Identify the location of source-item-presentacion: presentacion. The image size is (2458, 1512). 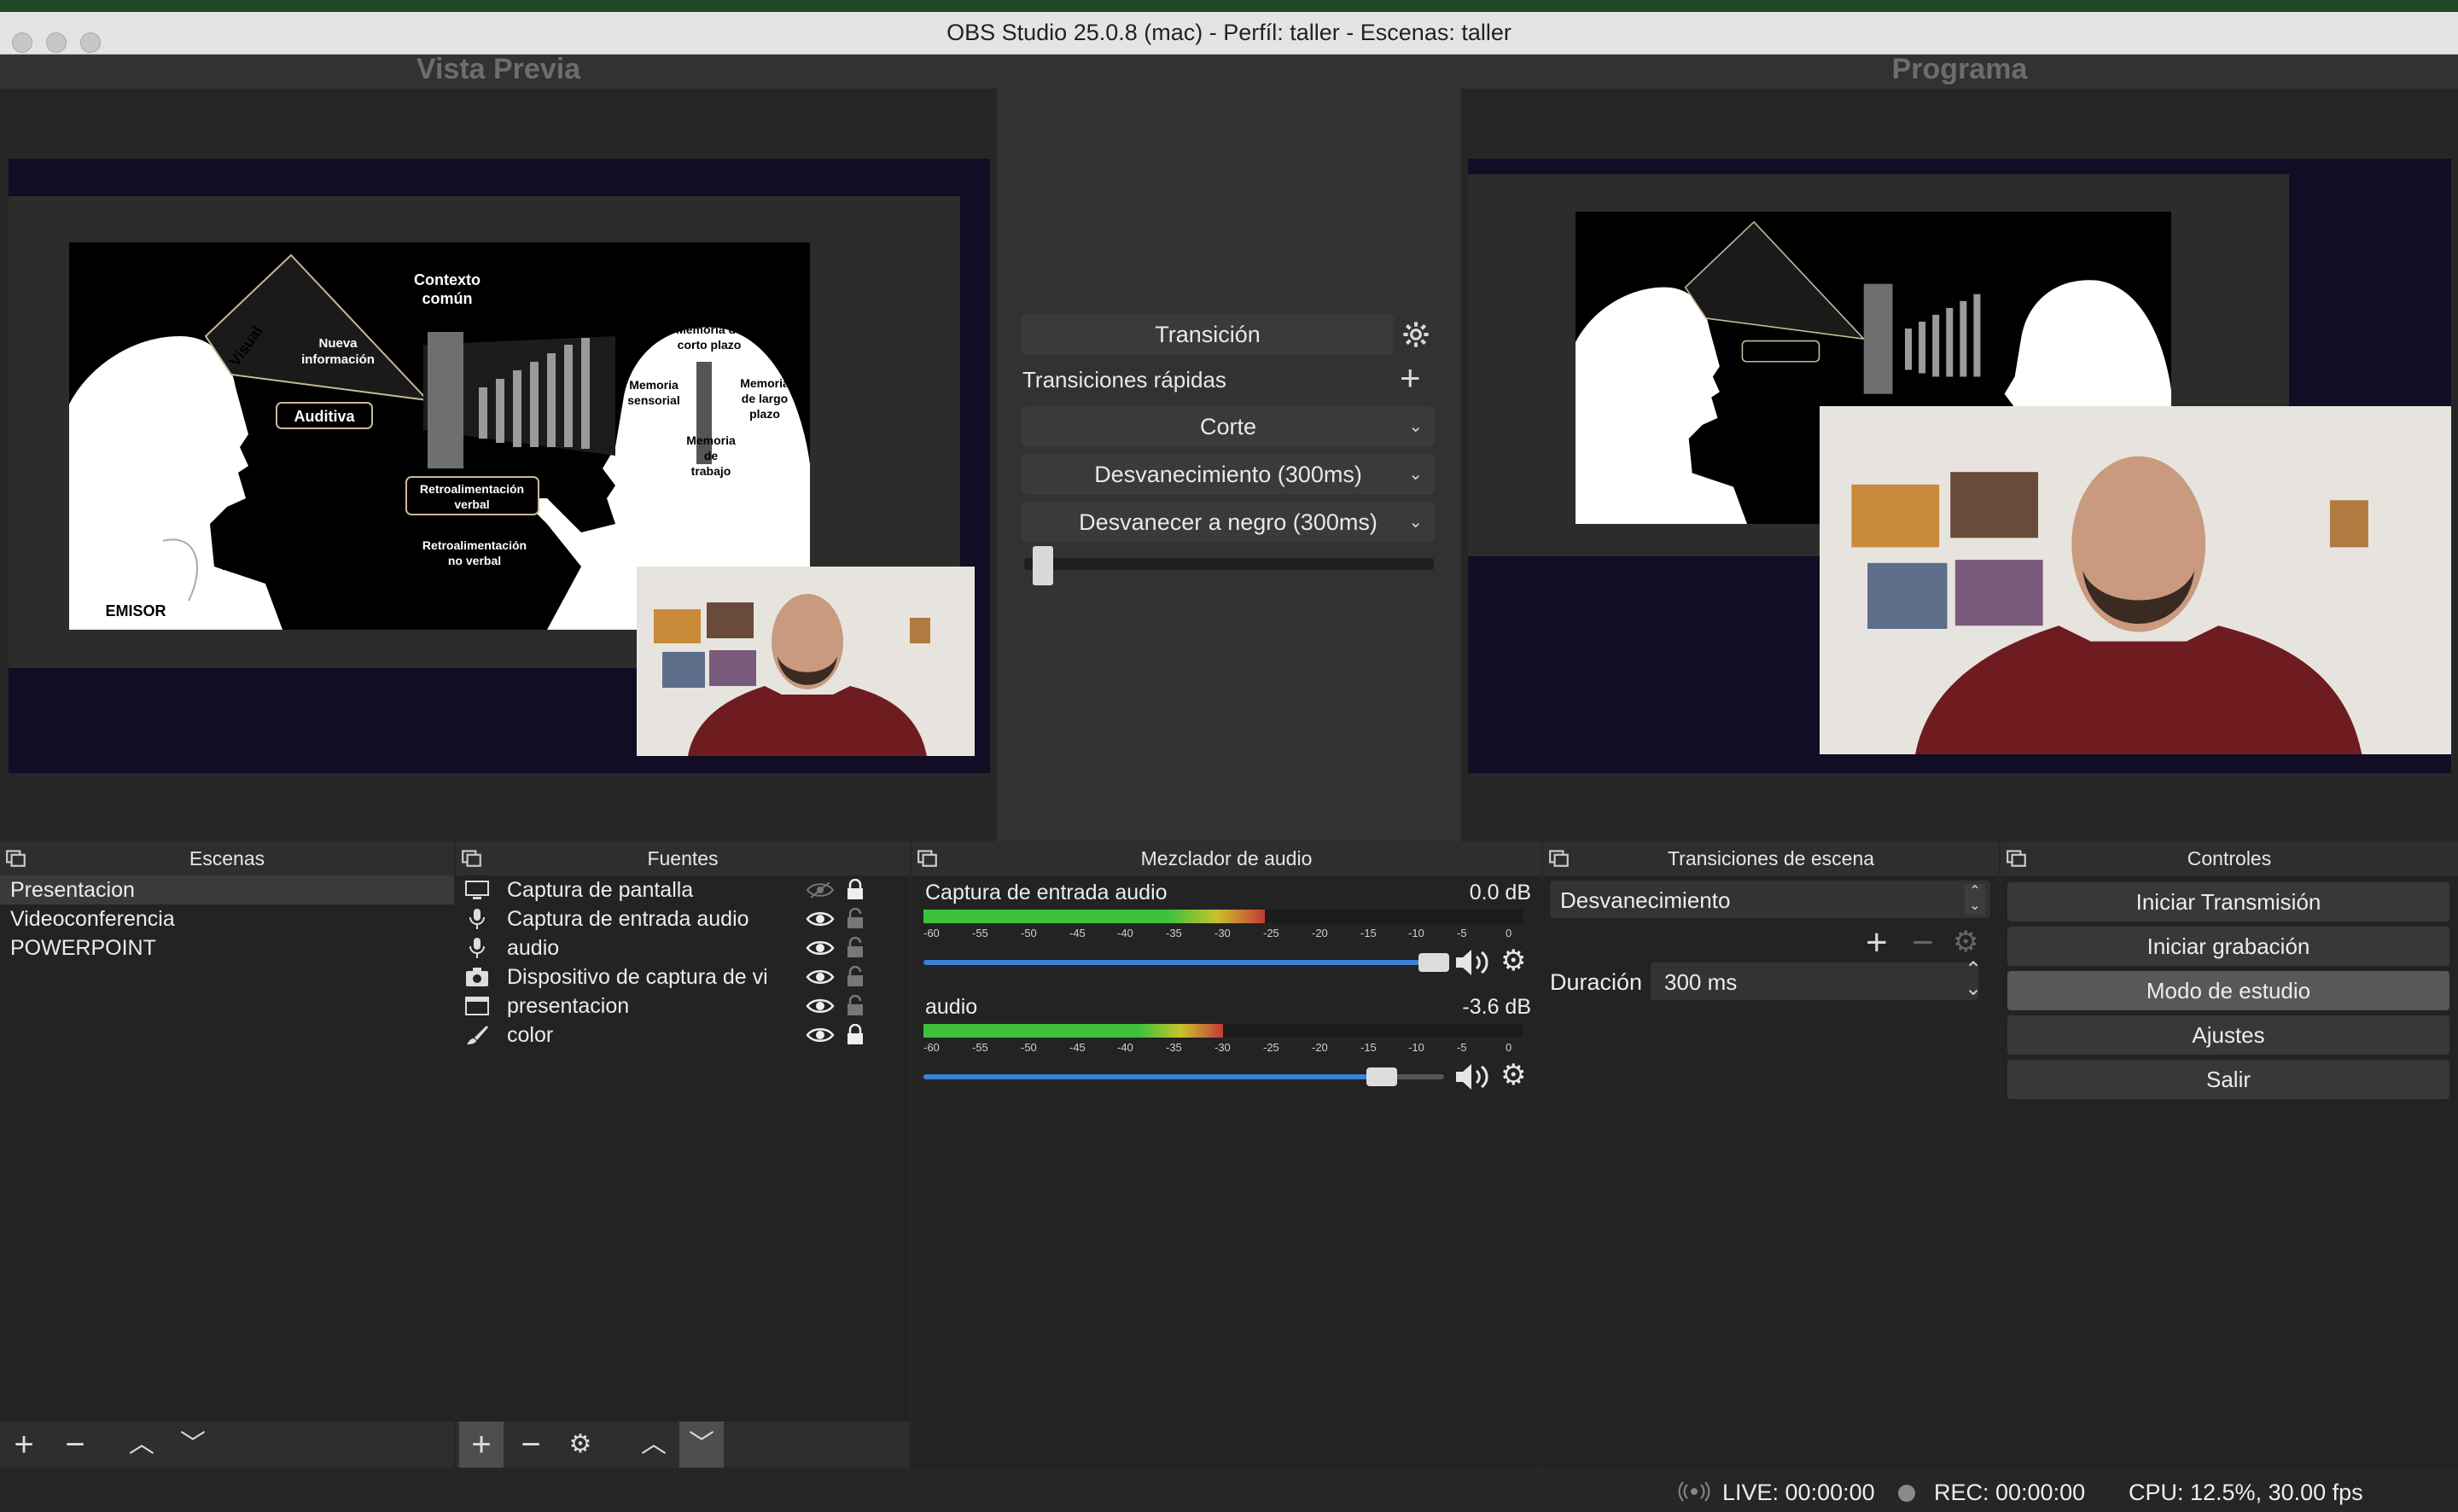
(683, 1006).